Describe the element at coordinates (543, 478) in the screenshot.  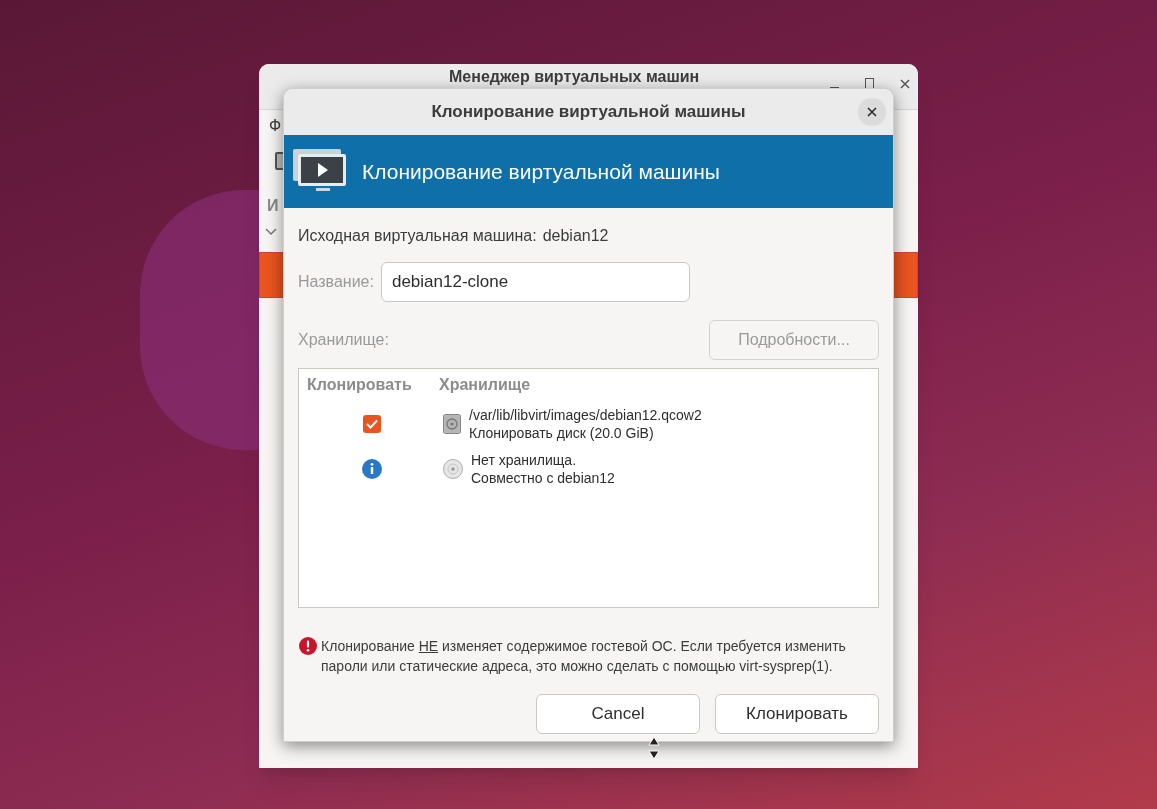
I see `storage-detail: Совместно с debian12` at that location.